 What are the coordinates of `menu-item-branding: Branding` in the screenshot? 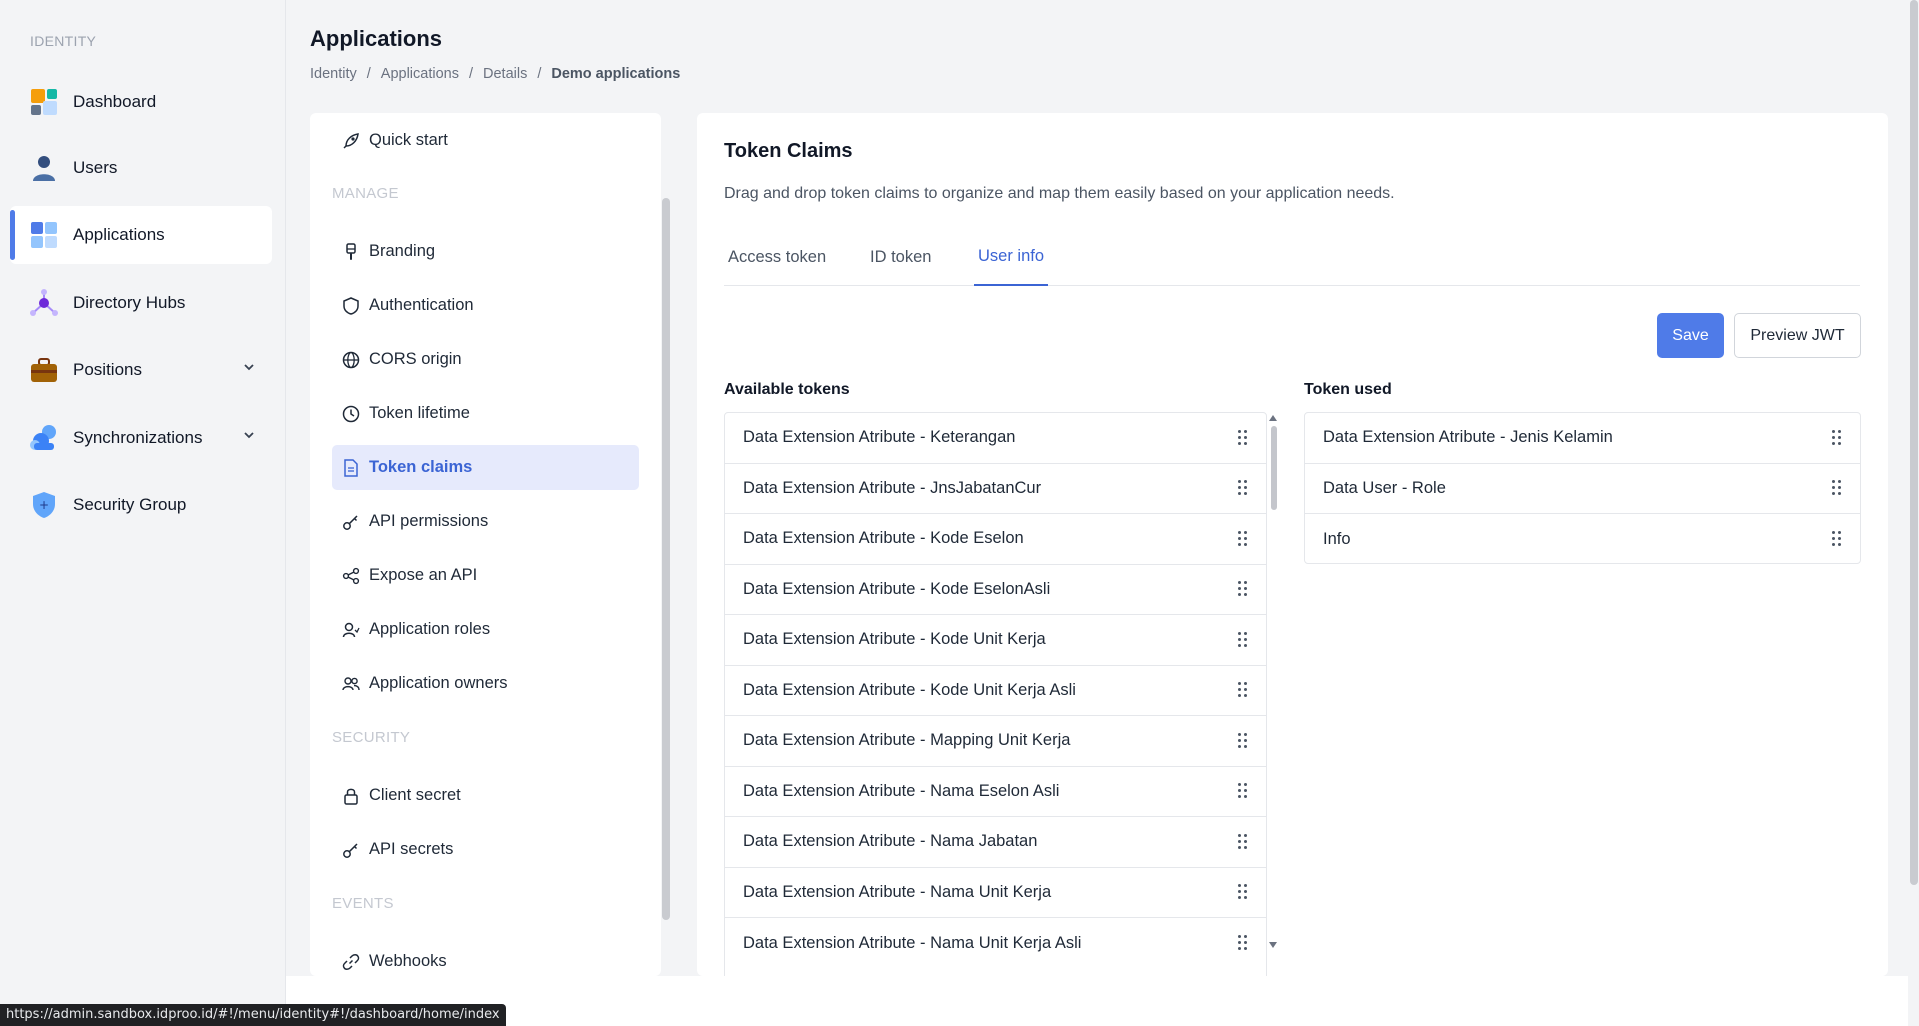 It's located at (485, 251).